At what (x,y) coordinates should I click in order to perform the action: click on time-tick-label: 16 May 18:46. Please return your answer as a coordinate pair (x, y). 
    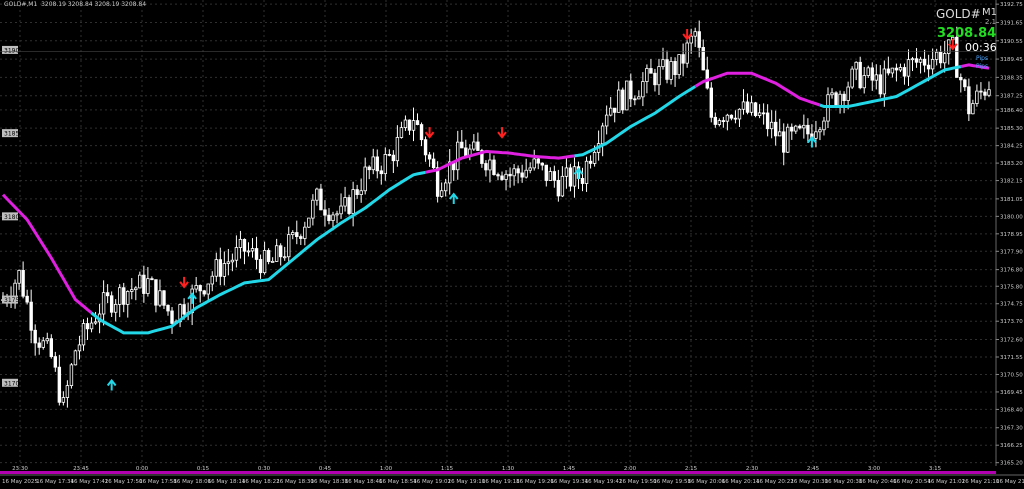
    Looking at the image, I should click on (364, 482).